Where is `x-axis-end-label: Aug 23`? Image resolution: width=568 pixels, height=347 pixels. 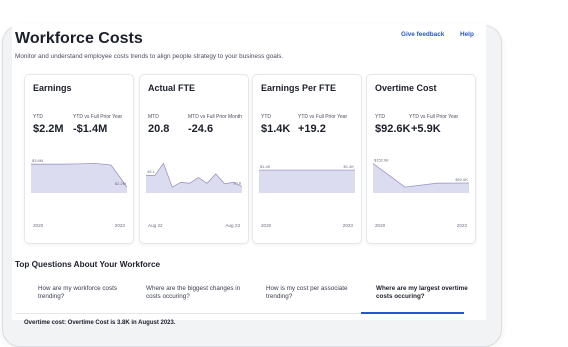 x-axis-end-label: Aug 23 is located at coordinates (232, 225).